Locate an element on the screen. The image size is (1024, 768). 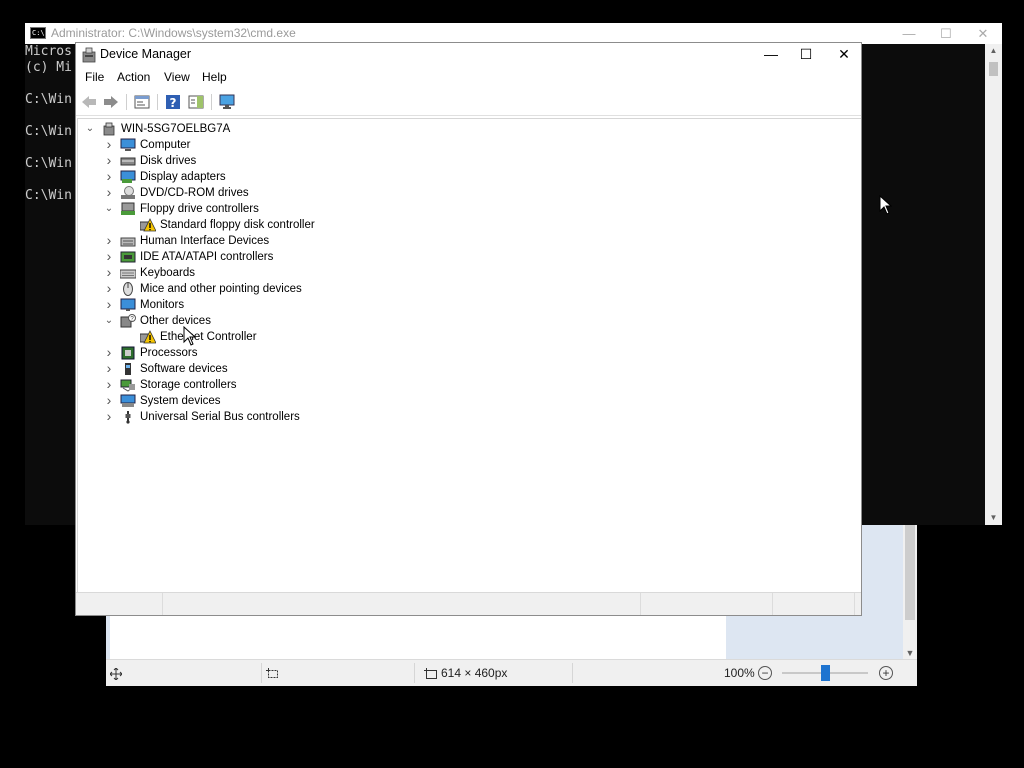
tree-item-label: Disk drives is located at coordinates (168, 161).